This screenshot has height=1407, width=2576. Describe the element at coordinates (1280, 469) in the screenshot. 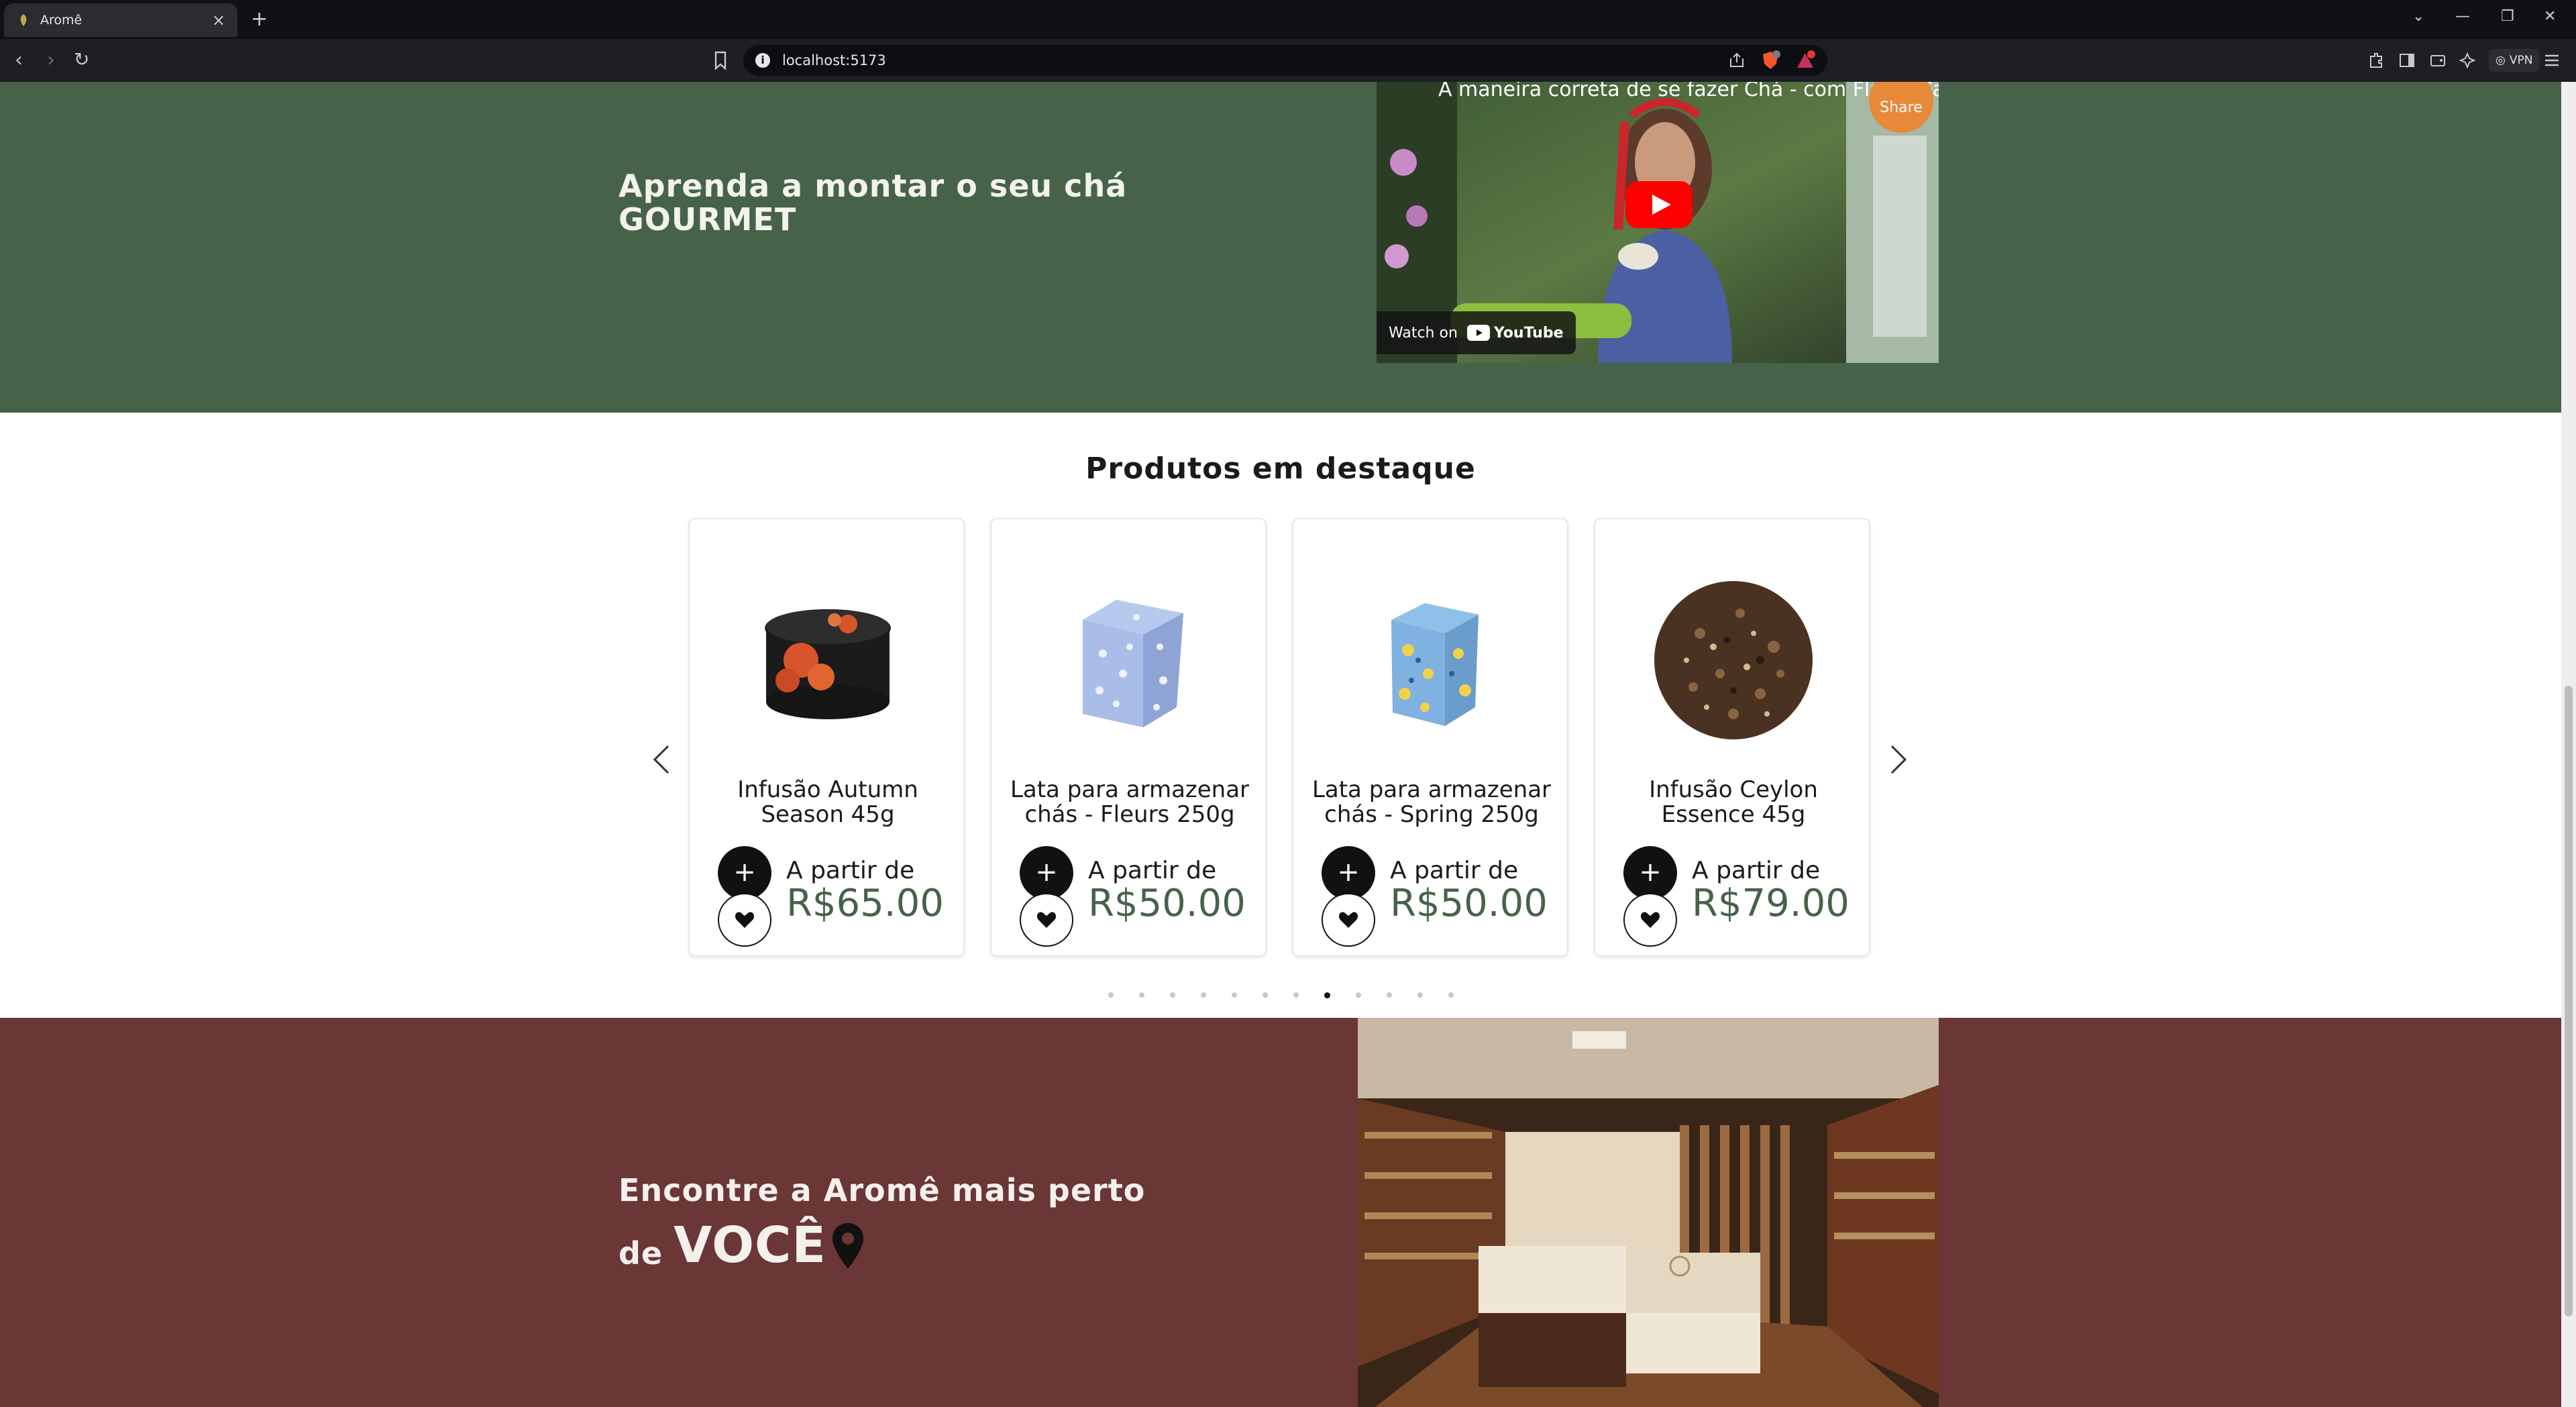

I see `featured-title: Produtos em destaque` at that location.